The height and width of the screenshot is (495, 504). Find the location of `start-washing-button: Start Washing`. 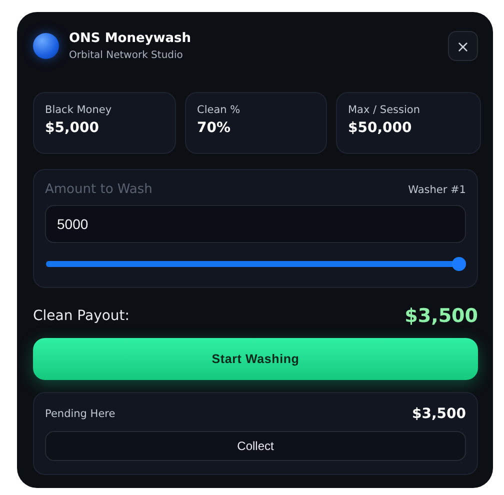

start-washing-button: Start Washing is located at coordinates (255, 359).